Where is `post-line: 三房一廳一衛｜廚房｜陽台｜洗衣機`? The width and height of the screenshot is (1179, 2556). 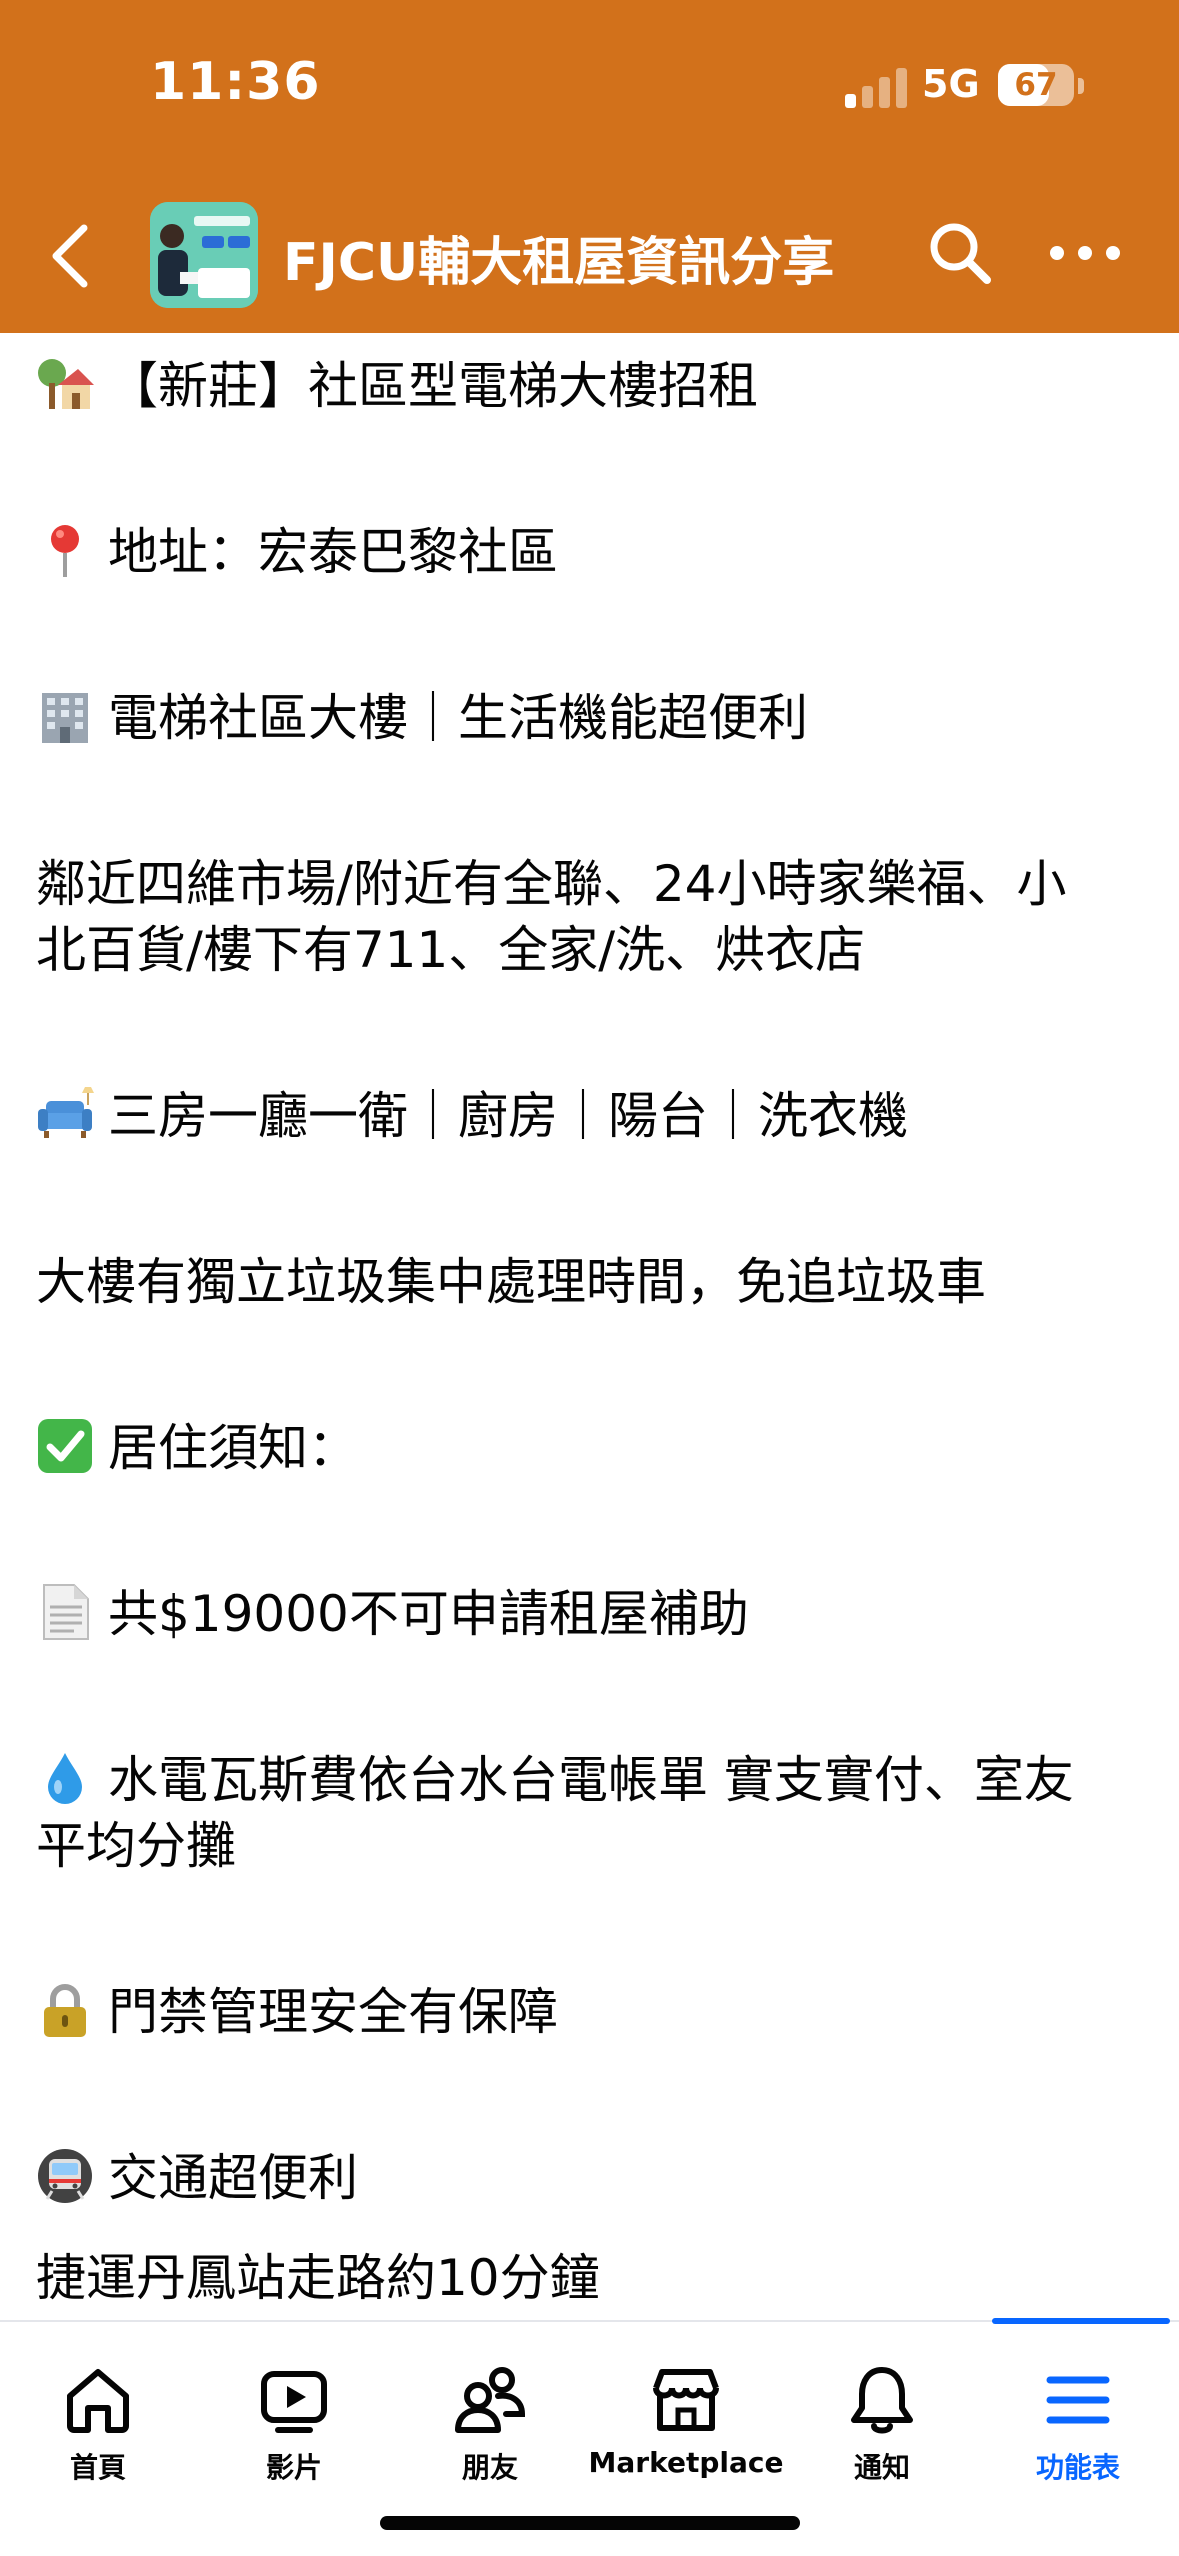 post-line: 三房一廳一衛｜廚房｜陽台｜洗衣機 is located at coordinates (472, 1116).